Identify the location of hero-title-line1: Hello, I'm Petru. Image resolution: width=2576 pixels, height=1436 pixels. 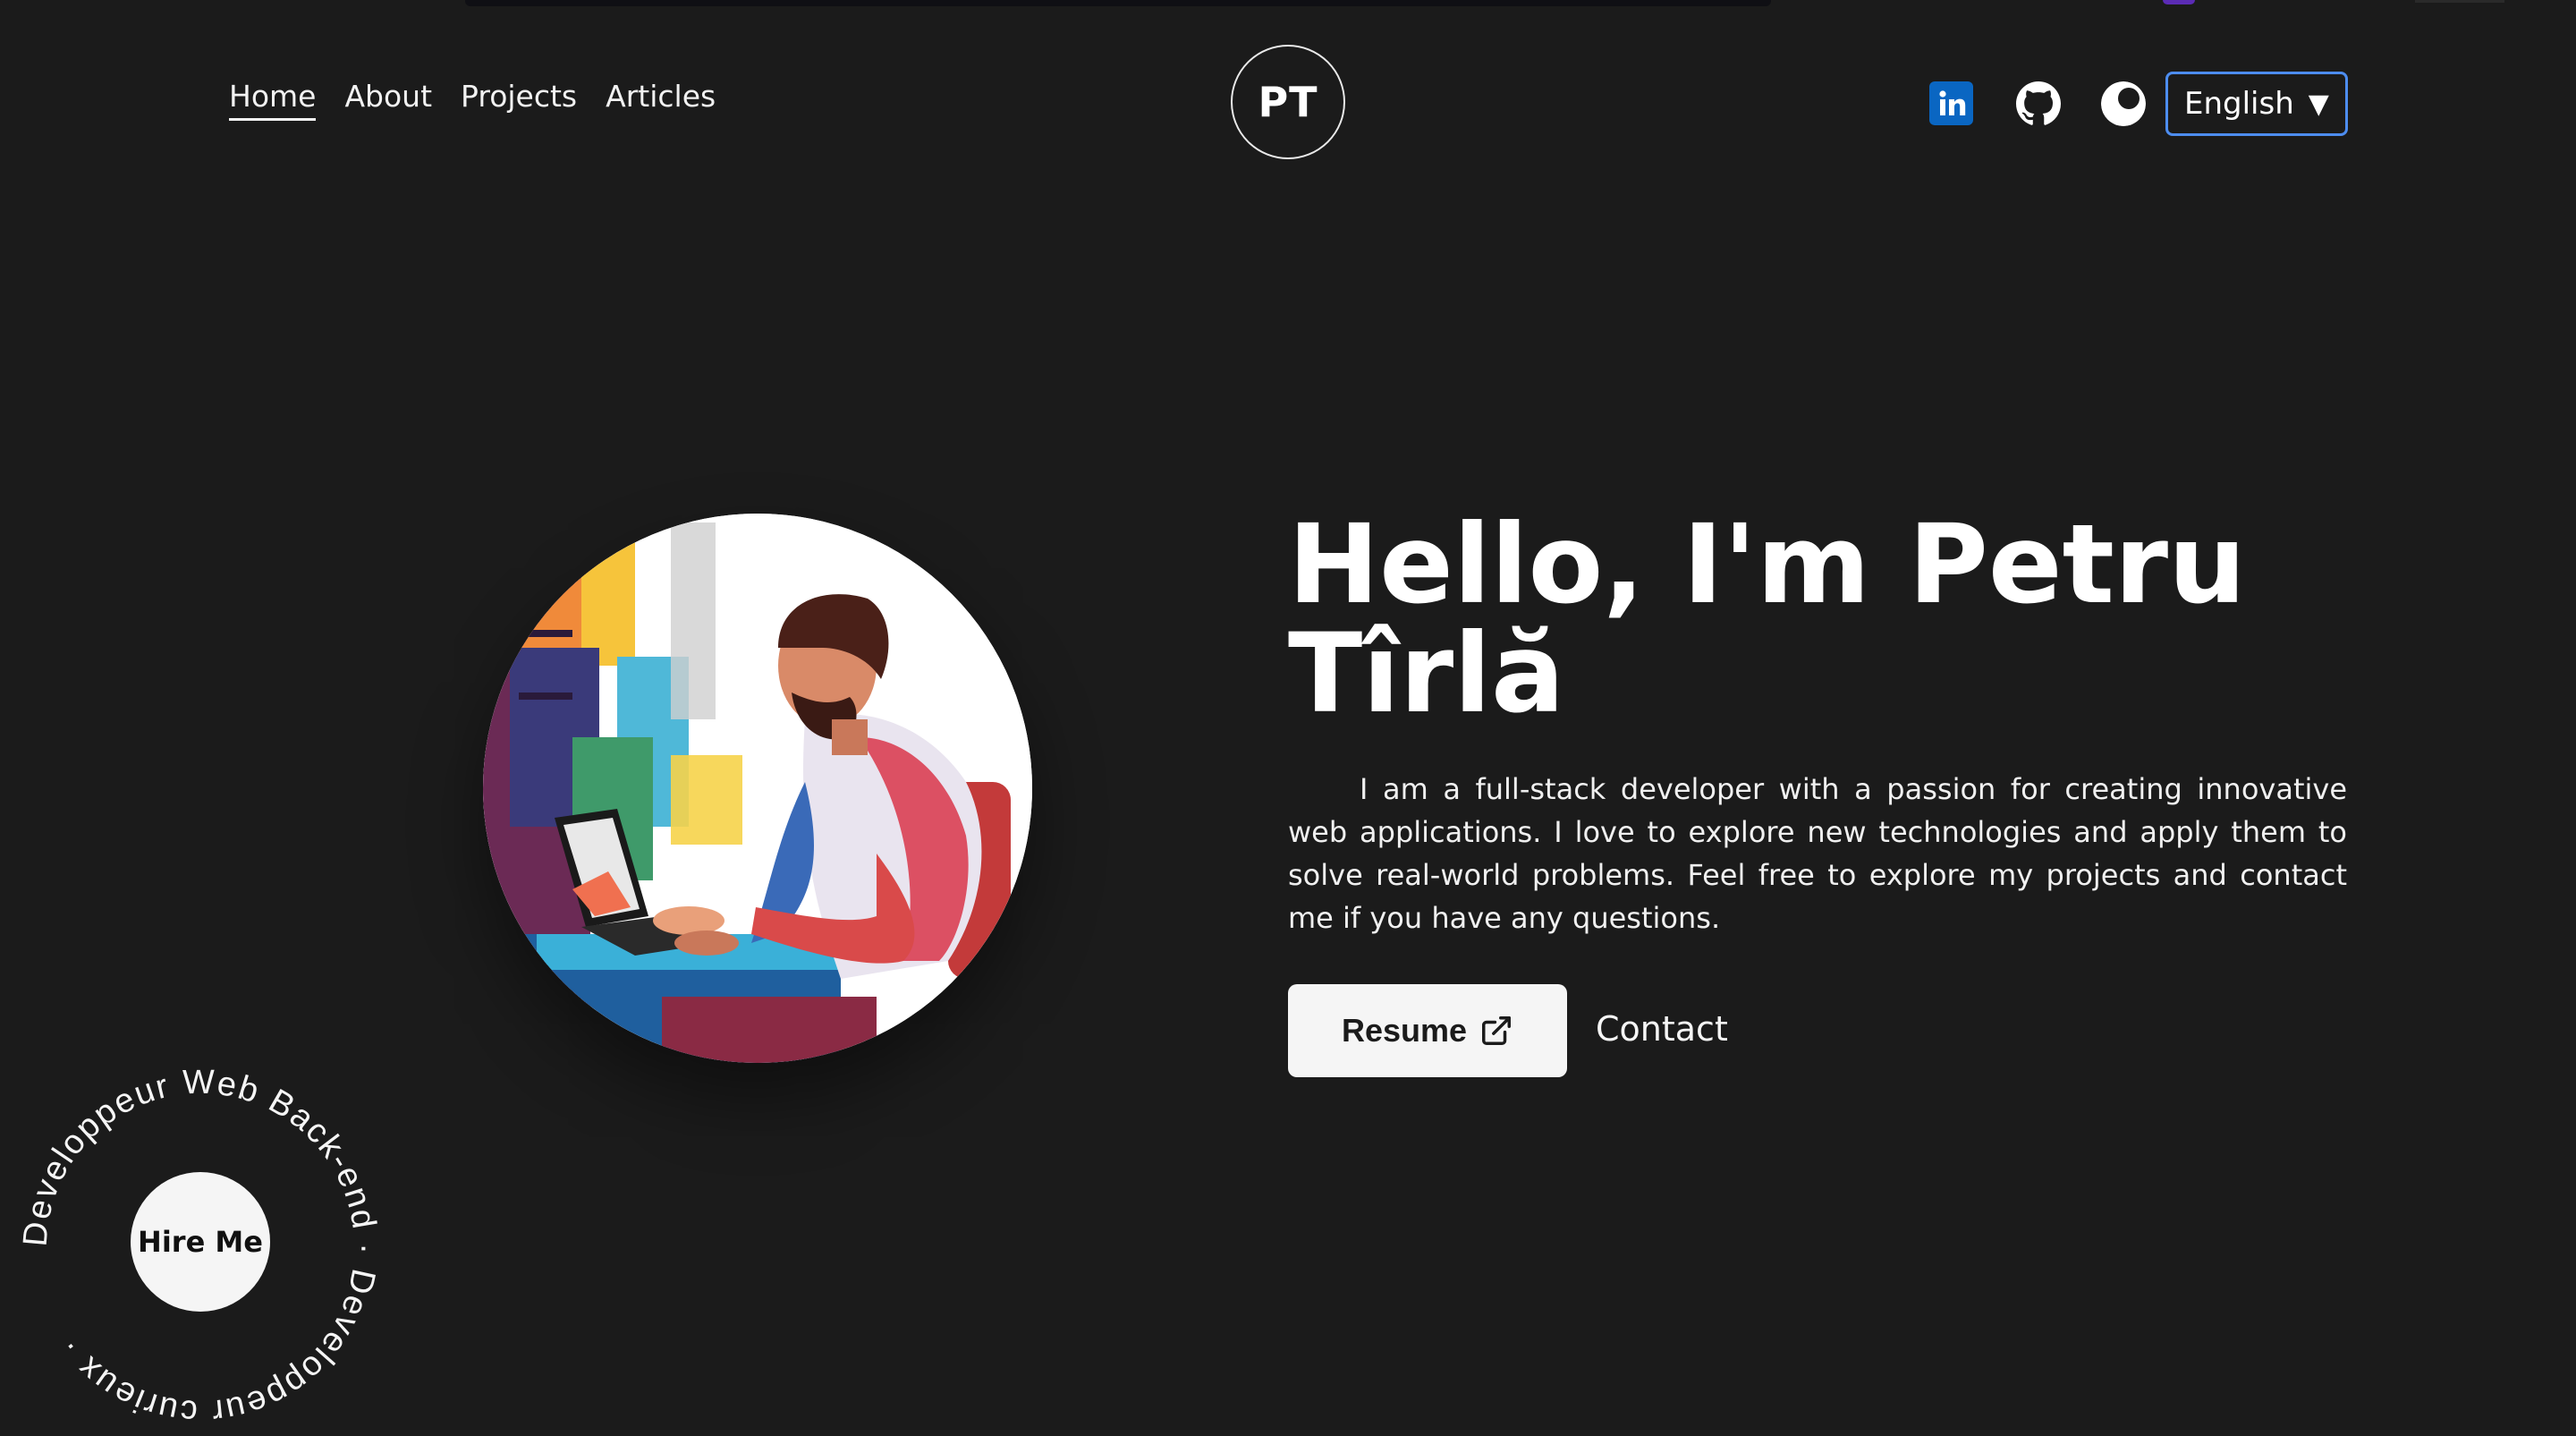
(1767, 565).